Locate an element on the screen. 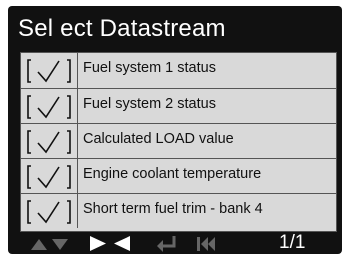 This screenshot has width=352, height=260. list-item: Calculated LOAD value is located at coordinates (178, 140).